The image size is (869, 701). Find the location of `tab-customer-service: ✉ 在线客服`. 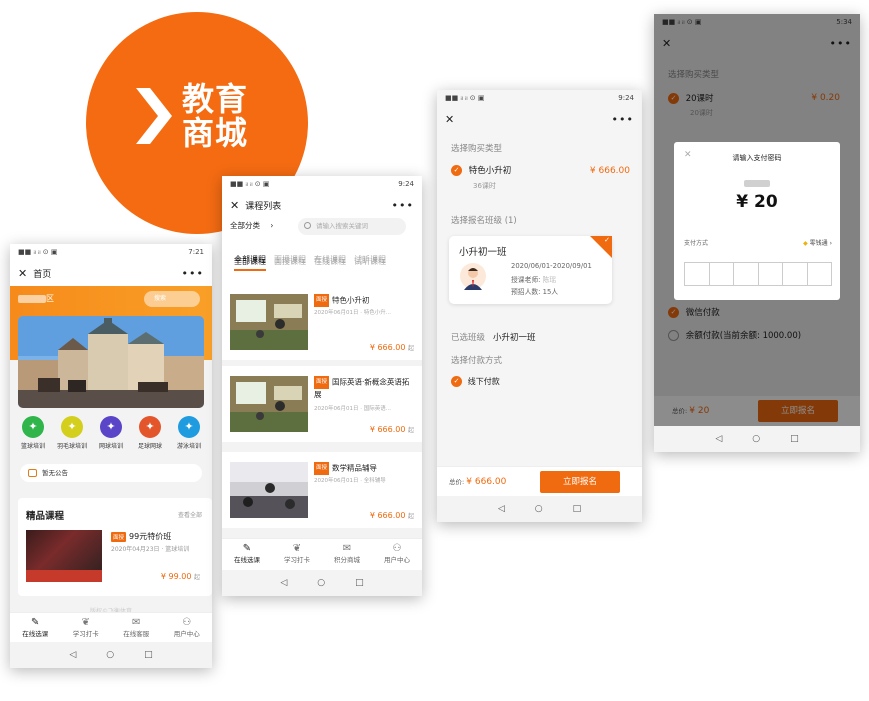

tab-customer-service: ✉ 在线客服 is located at coordinates (136, 627).